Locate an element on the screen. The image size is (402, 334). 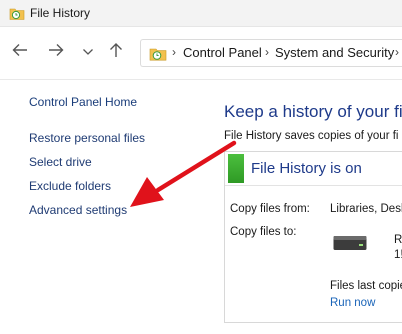
file-history-app-icon is located at coordinates (17, 13).